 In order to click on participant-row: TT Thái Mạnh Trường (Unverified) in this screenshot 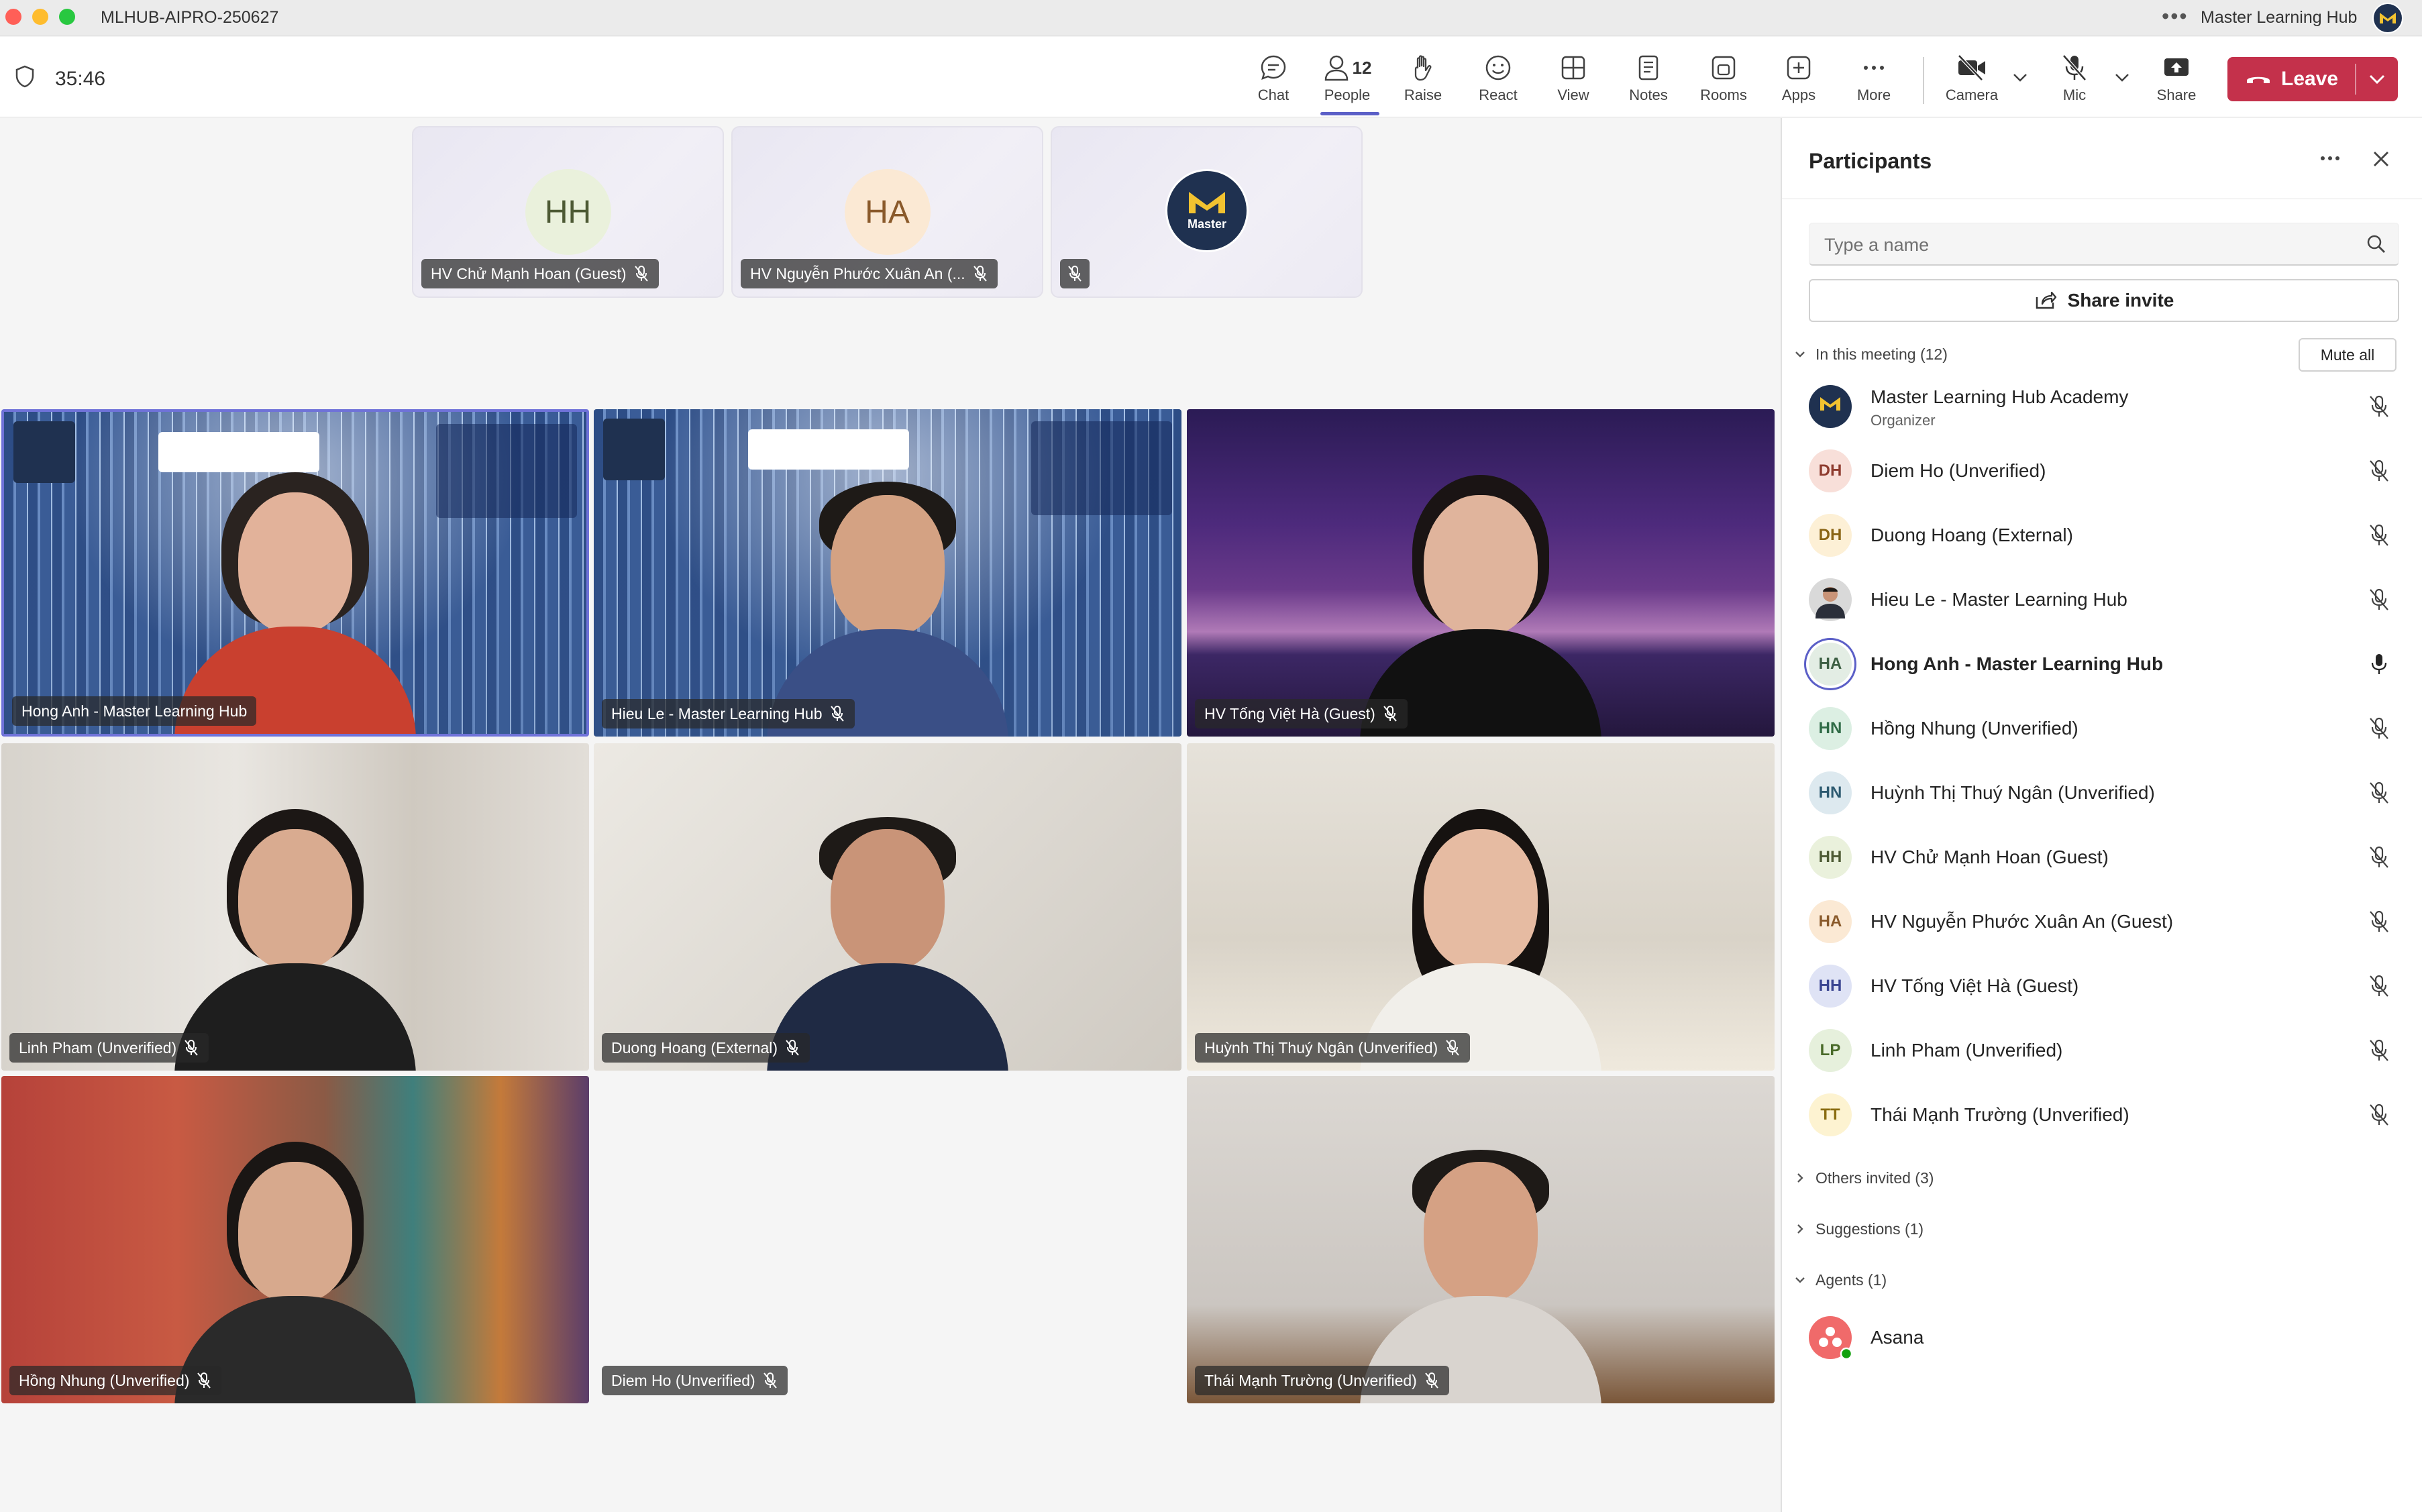, I will do `click(2104, 1115)`.